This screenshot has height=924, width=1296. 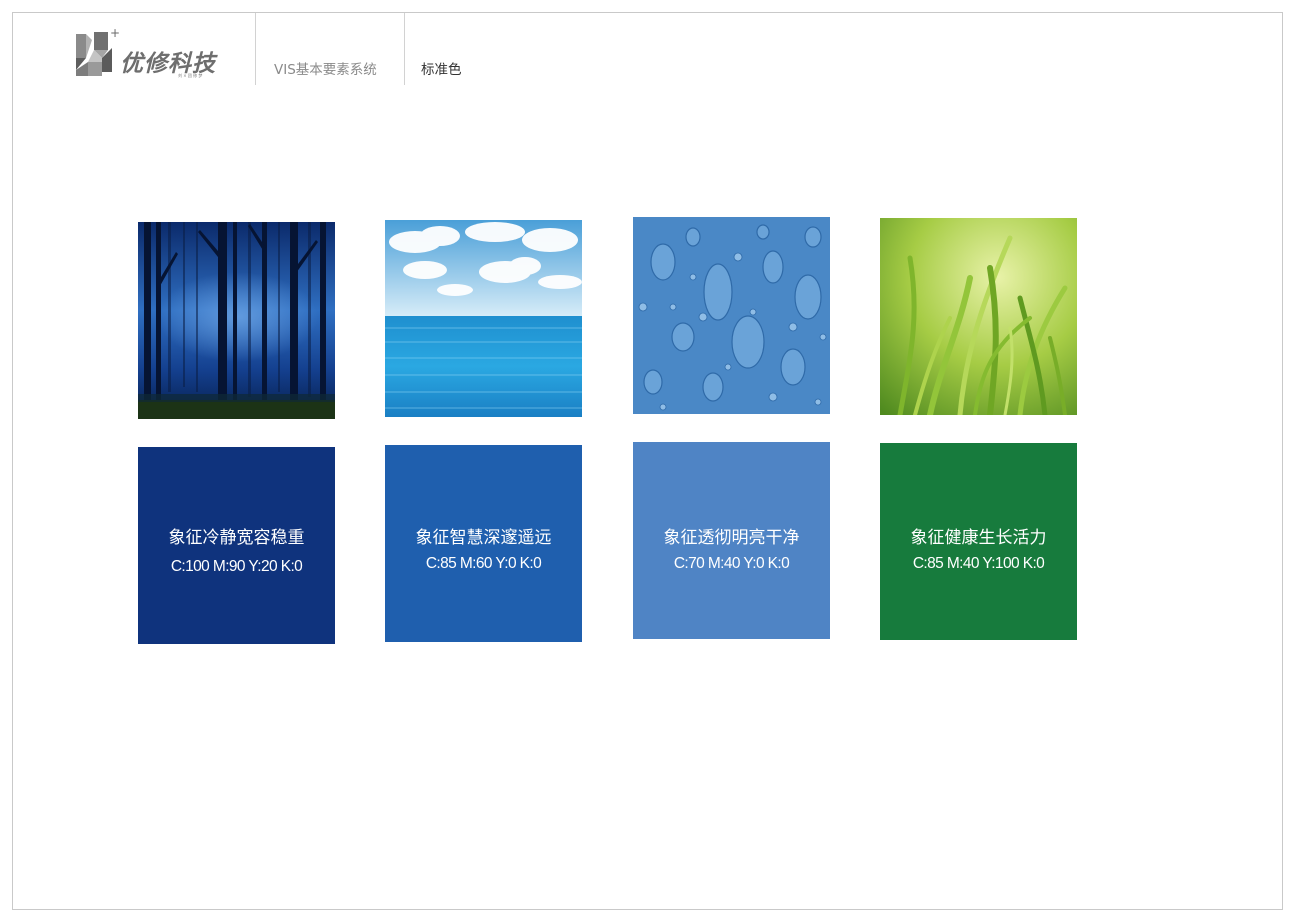 I want to click on swatch-cmyk: C:100 M:90 Y:20 K:0, so click(x=236, y=566).